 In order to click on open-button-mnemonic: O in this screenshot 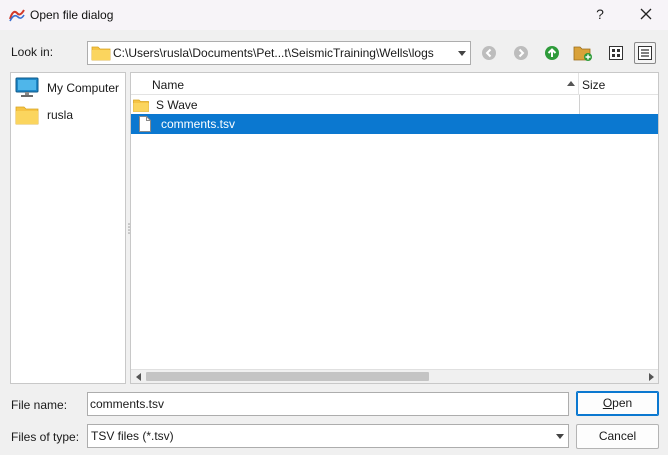, I will do `click(607, 403)`.